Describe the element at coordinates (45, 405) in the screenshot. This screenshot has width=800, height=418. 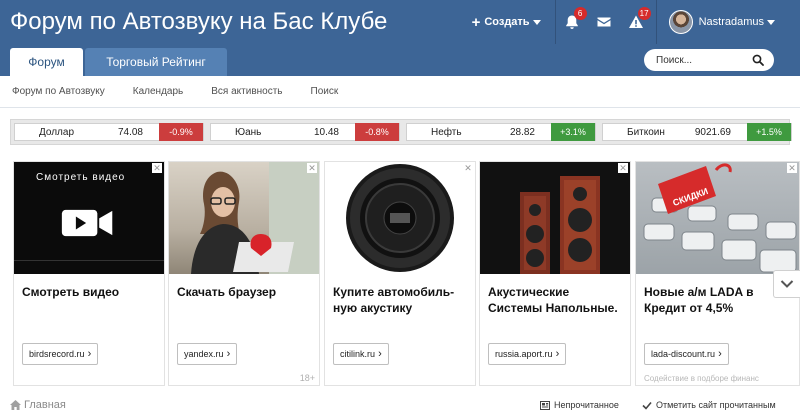
I see `breadcrumb-home-label: Главная` at that location.